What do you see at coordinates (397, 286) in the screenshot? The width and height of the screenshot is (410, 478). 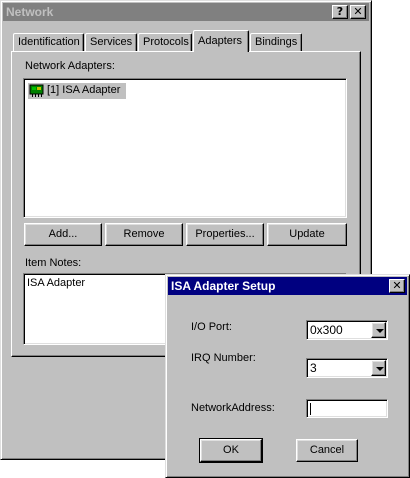 I see `dialog-close-icon: ✕` at bounding box center [397, 286].